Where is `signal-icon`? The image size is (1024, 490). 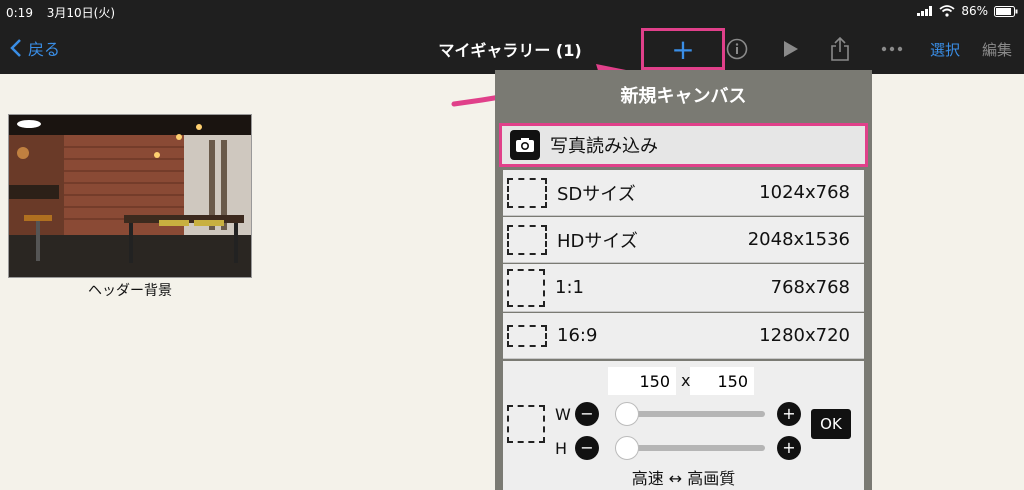 signal-icon is located at coordinates (925, 11).